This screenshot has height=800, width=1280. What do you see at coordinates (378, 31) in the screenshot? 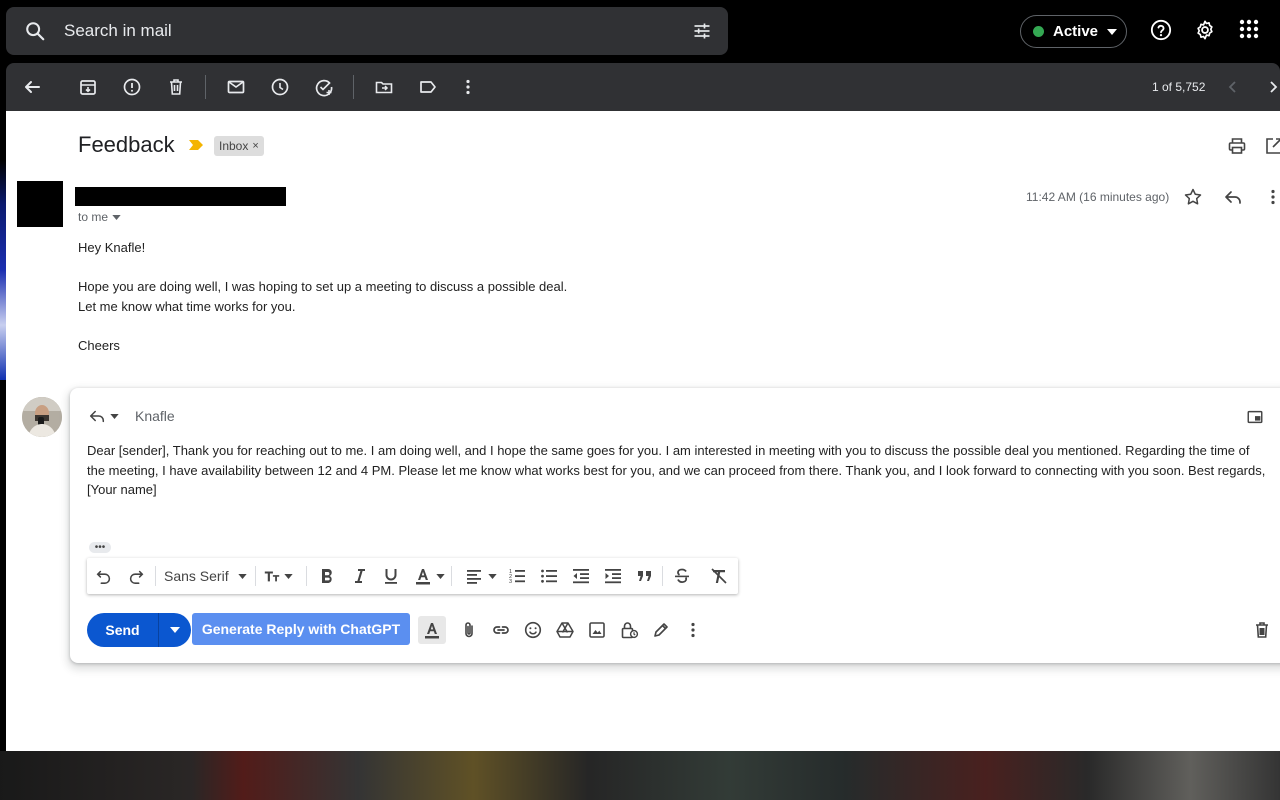
I see `search-input: Search in mail` at bounding box center [378, 31].